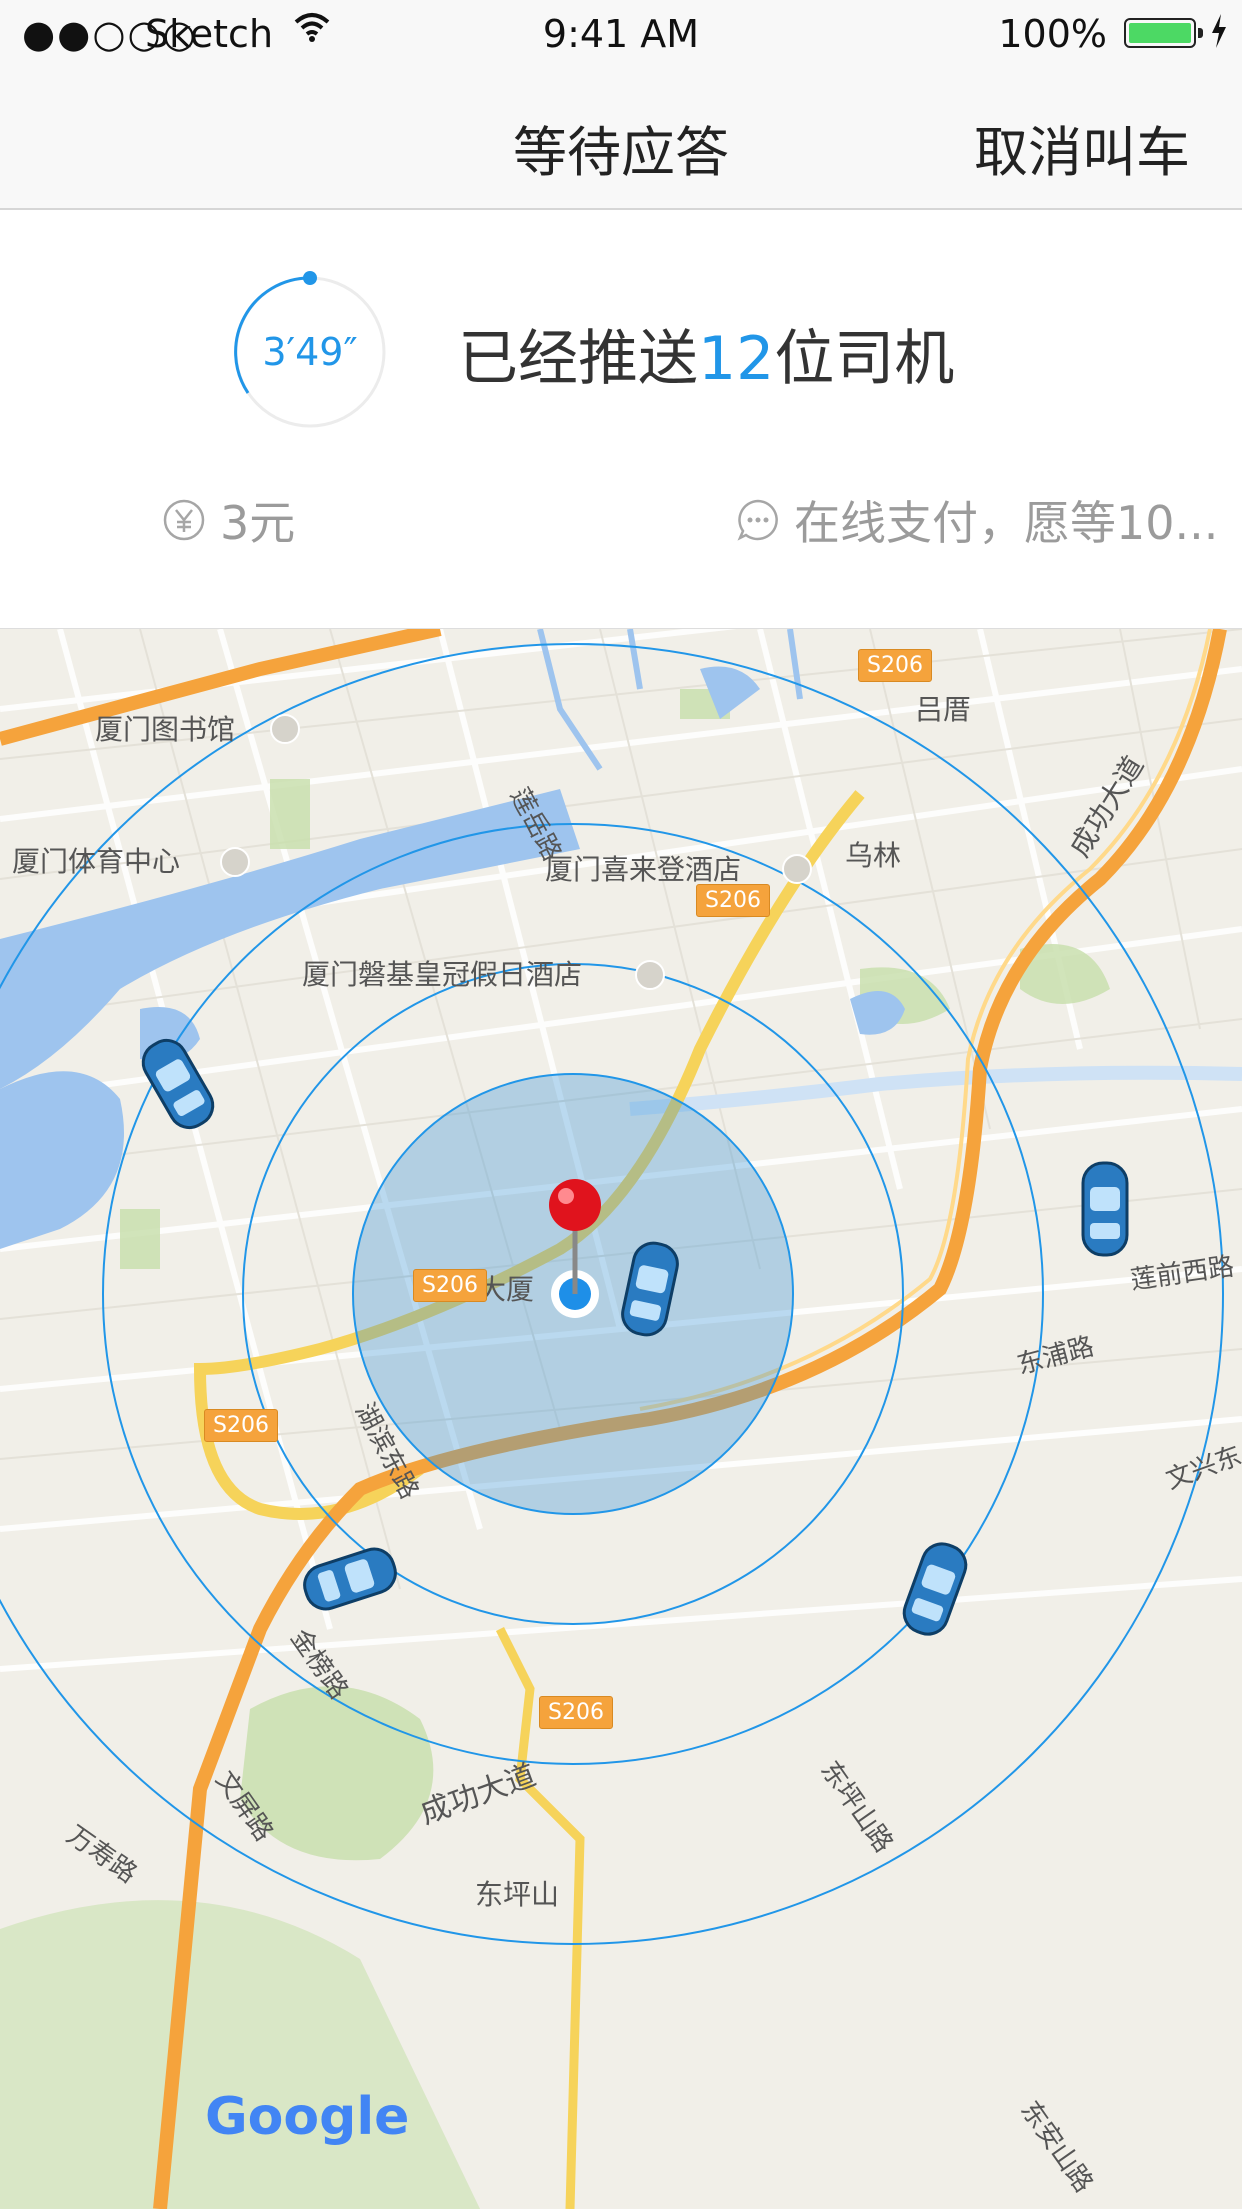  What do you see at coordinates (517, 1894) in the screenshot?
I see `map-label-dongping-shan: 东坪山` at bounding box center [517, 1894].